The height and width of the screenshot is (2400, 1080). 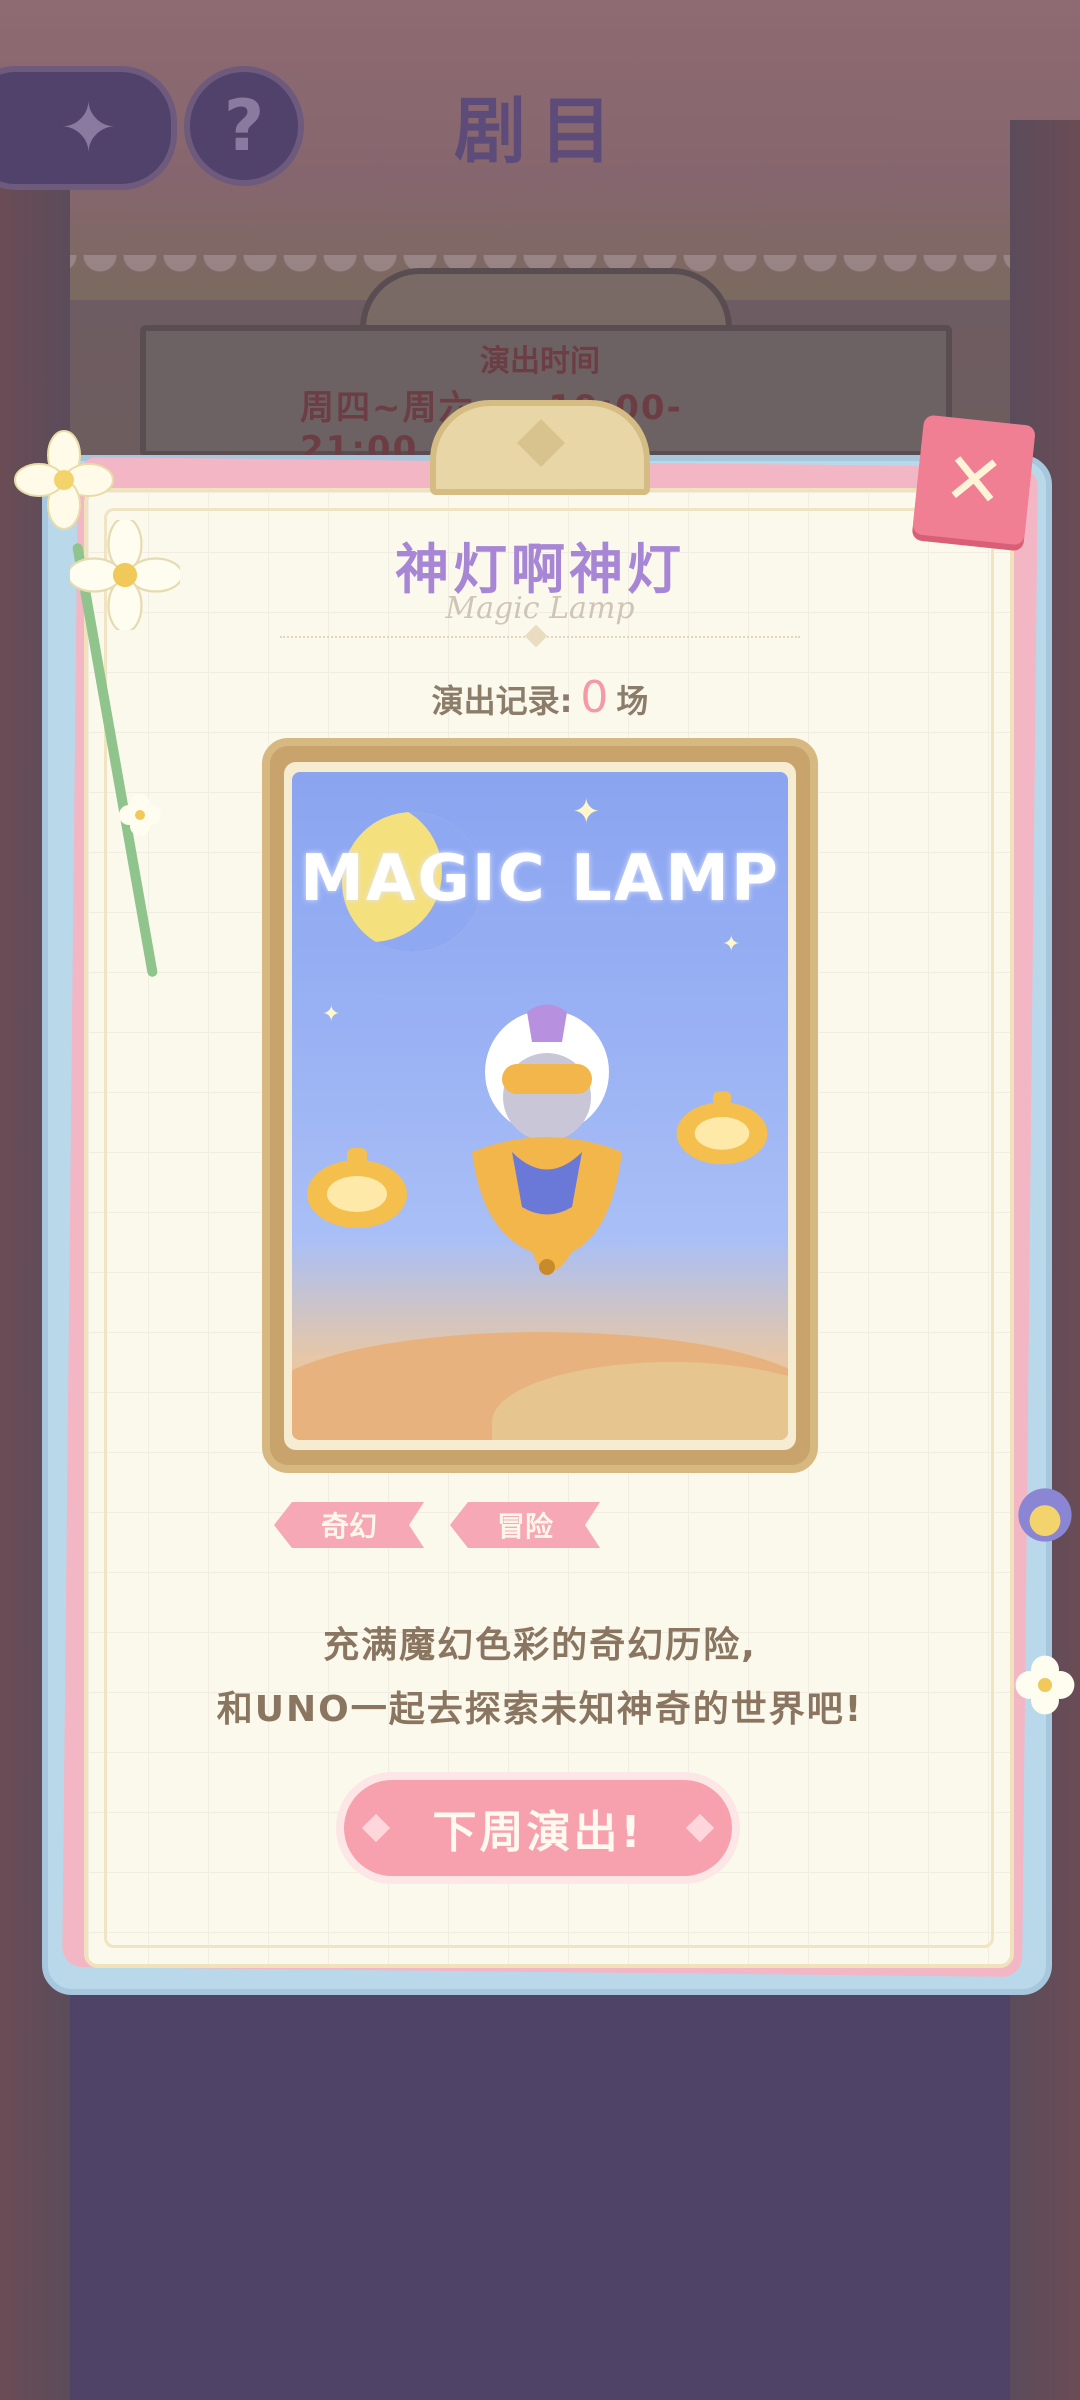 What do you see at coordinates (540, 361) in the screenshot?
I see `schedule-label: 演出时间` at bounding box center [540, 361].